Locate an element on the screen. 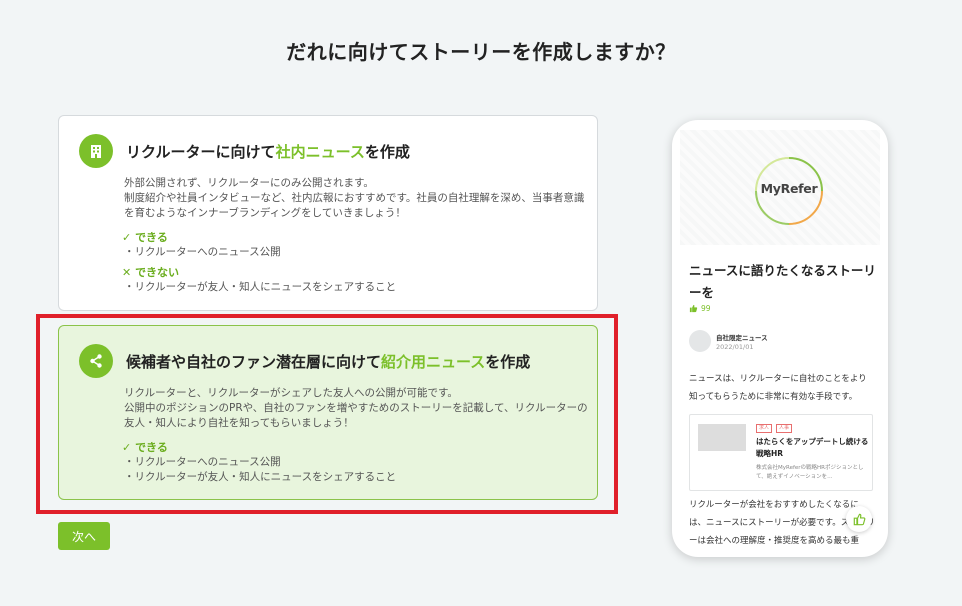  next-button: 次へ is located at coordinates (84, 536).